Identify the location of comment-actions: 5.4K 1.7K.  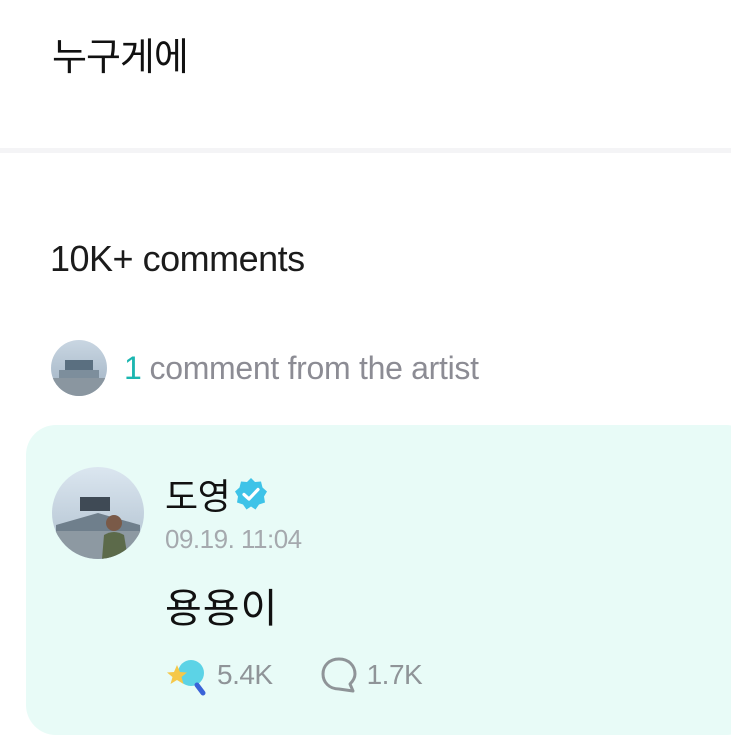
(294, 675).